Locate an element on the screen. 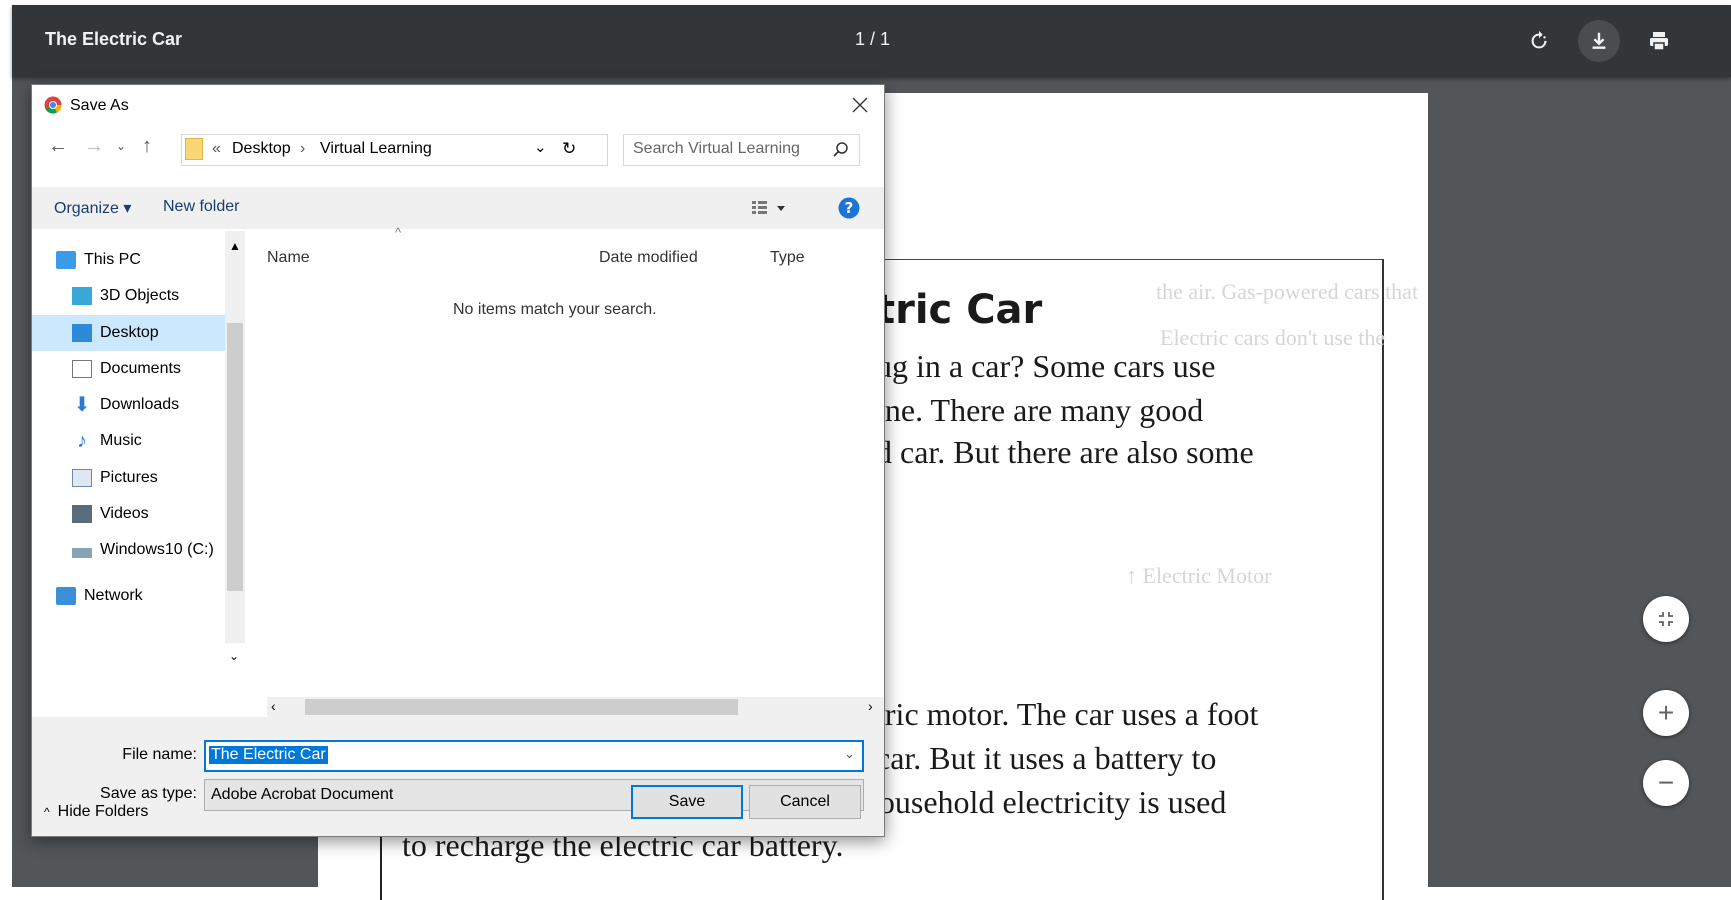 Image resolution: width=1731 pixels, height=900 pixels. refresh-icon: ↻ is located at coordinates (569, 149).